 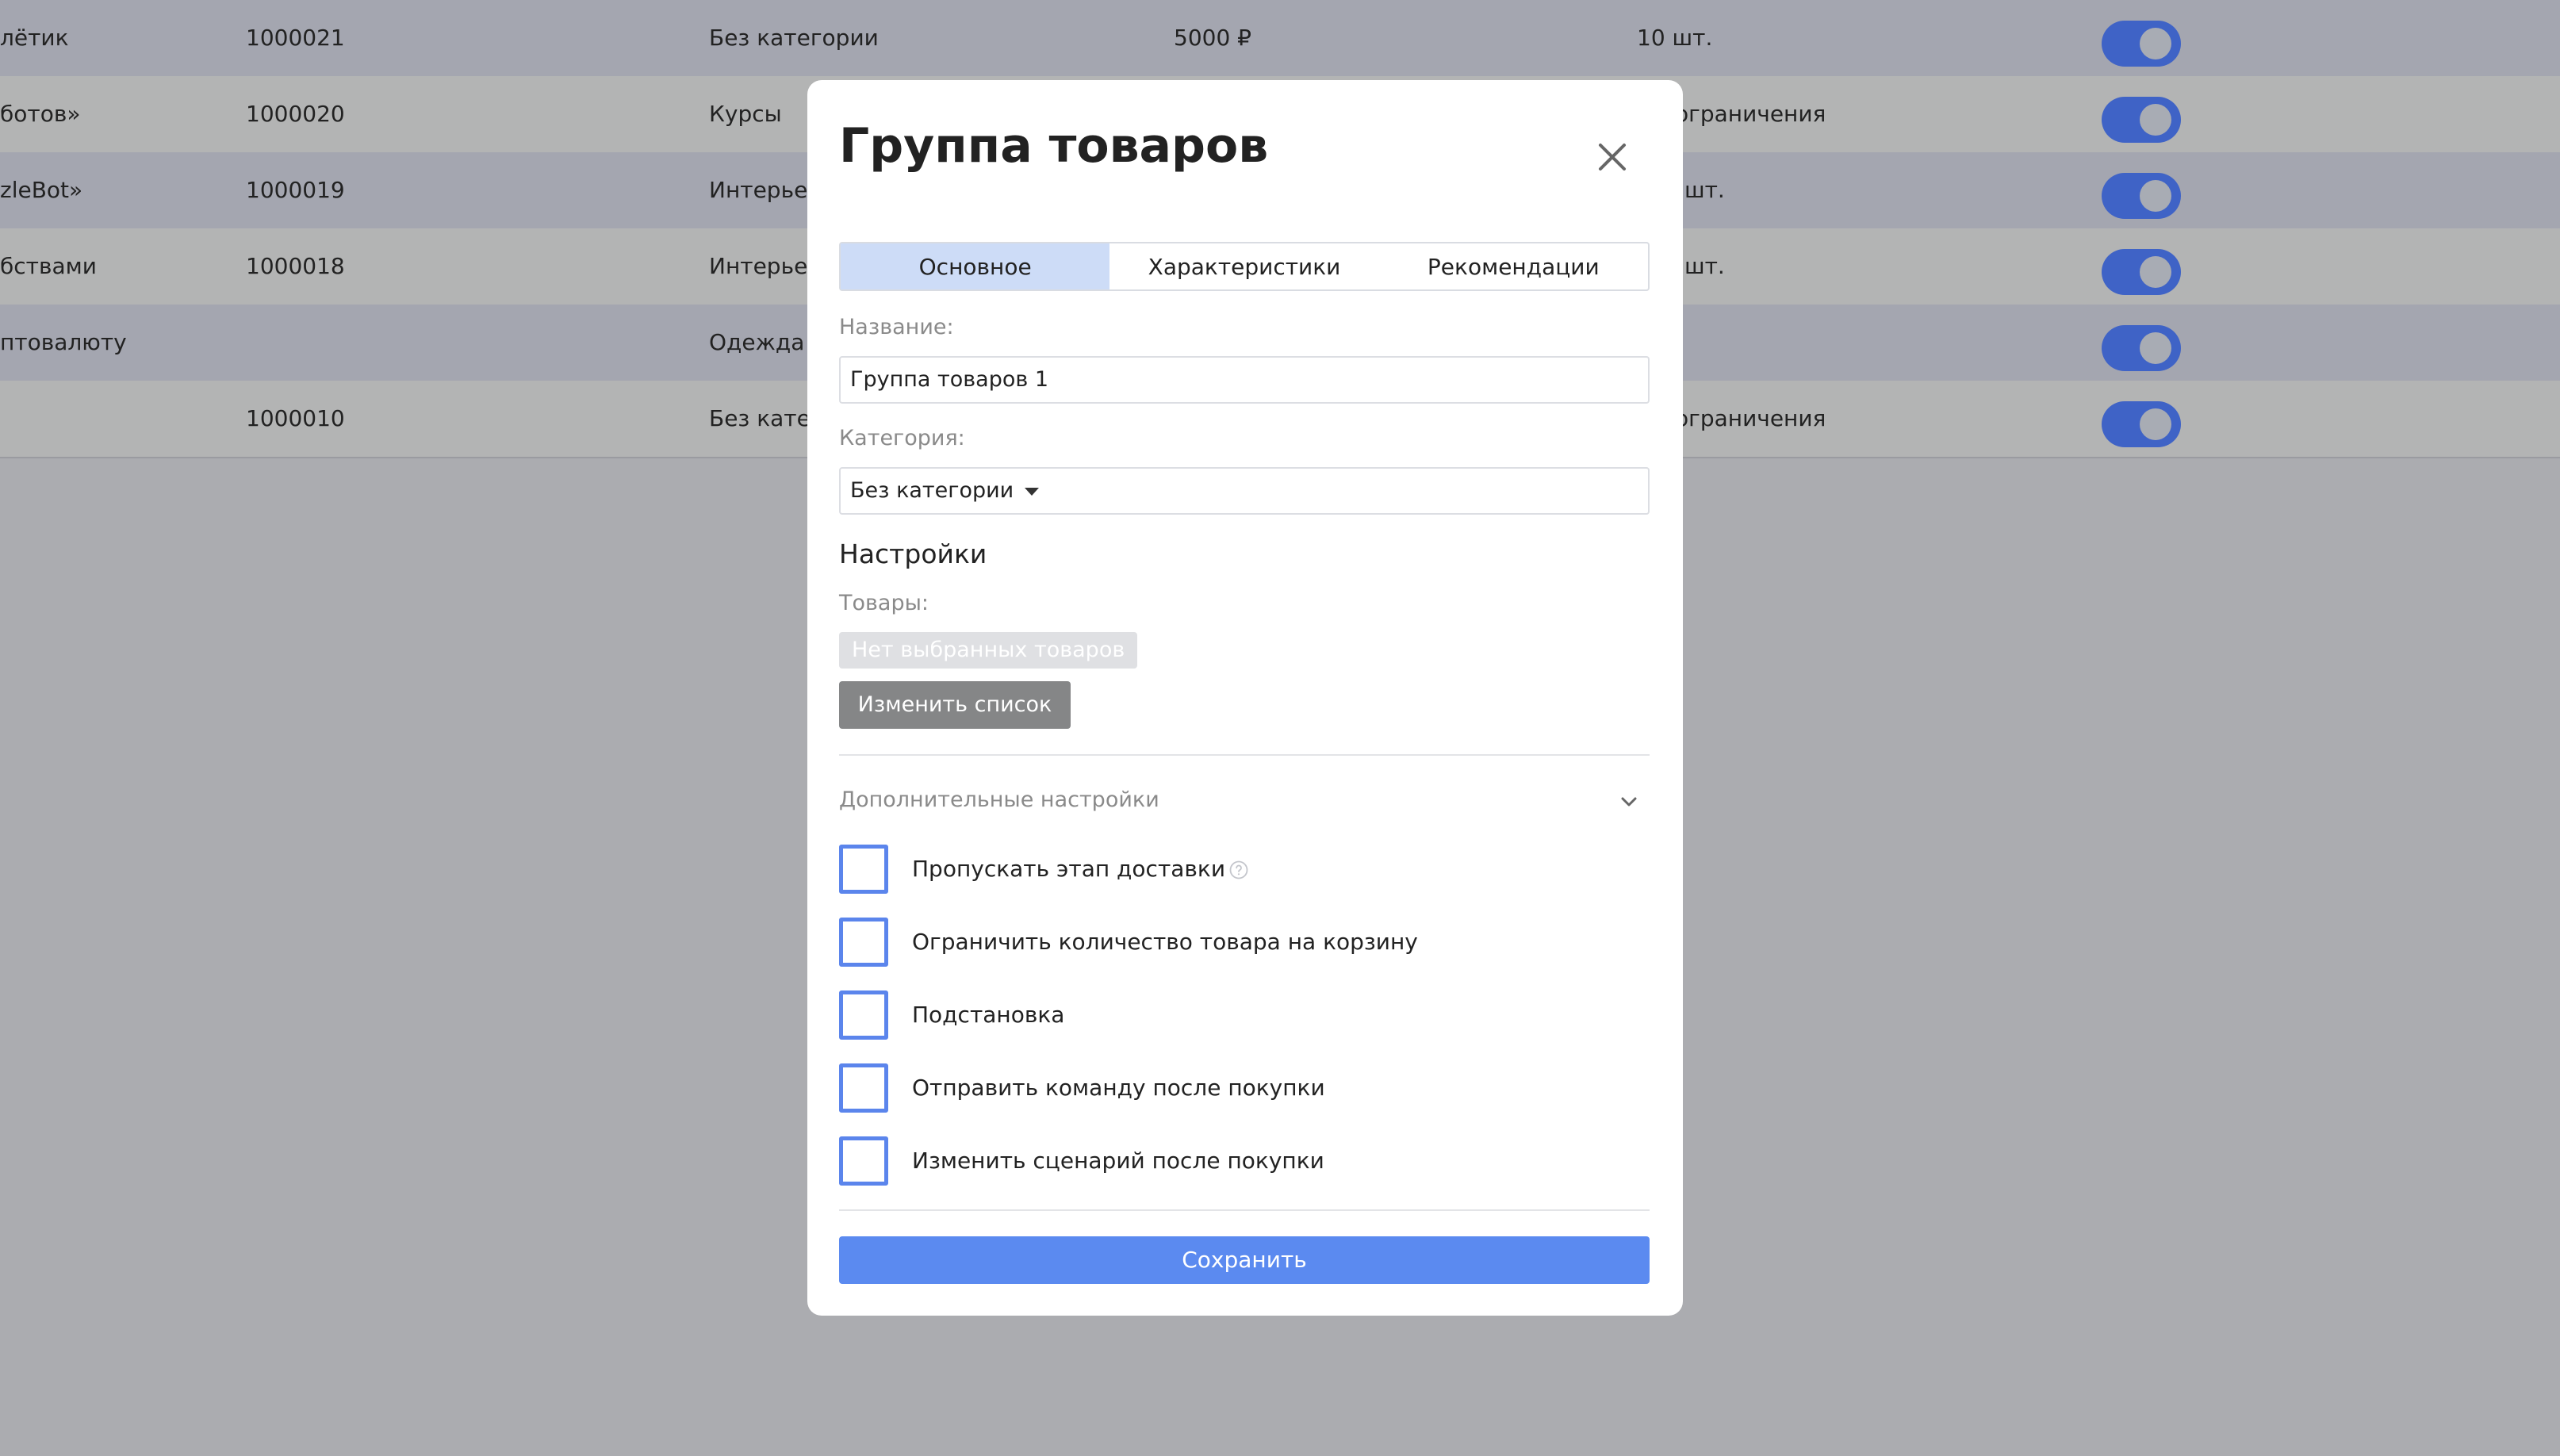 I want to click on tab-recommendations: Рекомендации, so click(x=1513, y=266).